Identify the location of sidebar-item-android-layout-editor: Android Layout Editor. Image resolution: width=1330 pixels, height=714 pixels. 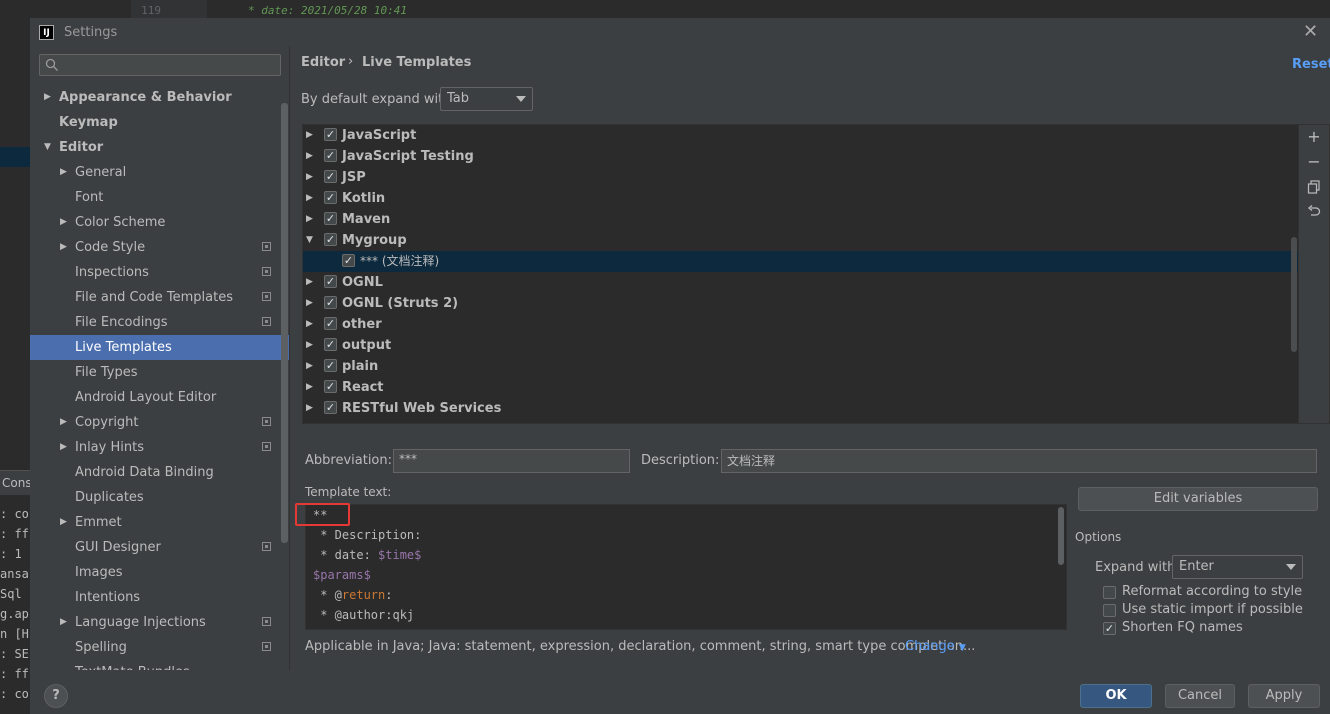
(159, 397).